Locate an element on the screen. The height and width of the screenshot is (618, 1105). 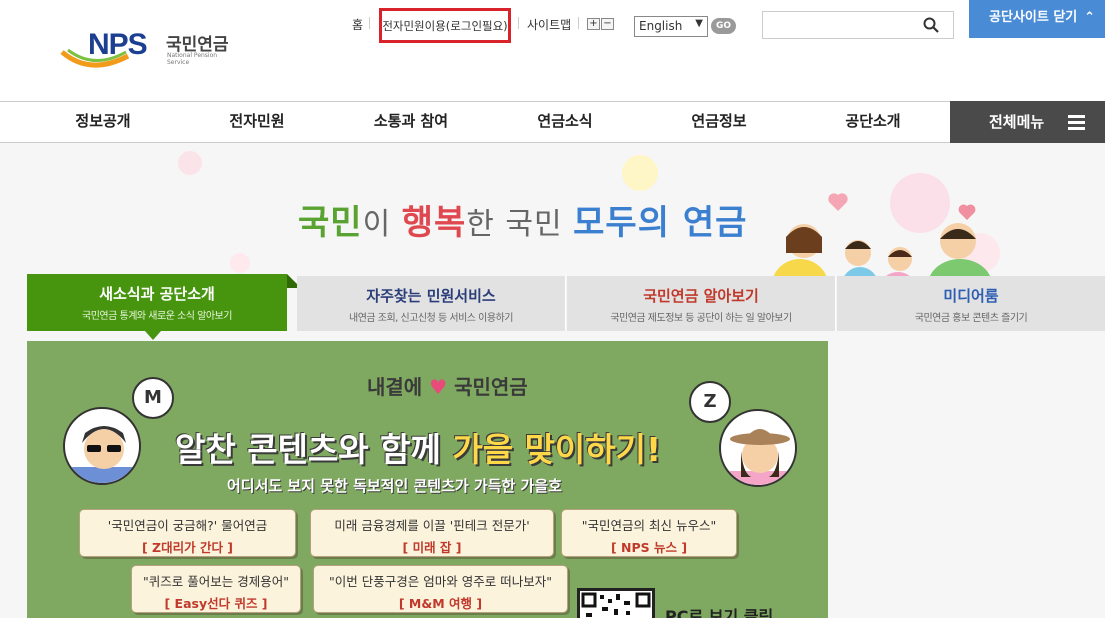
bubble-m: M is located at coordinates (153, 398).